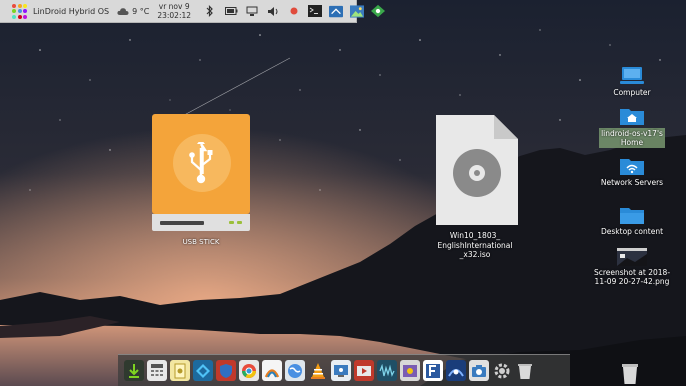 This screenshot has height=388, width=686. What do you see at coordinates (226, 370) in the screenshot?
I see `security-icon` at bounding box center [226, 370].